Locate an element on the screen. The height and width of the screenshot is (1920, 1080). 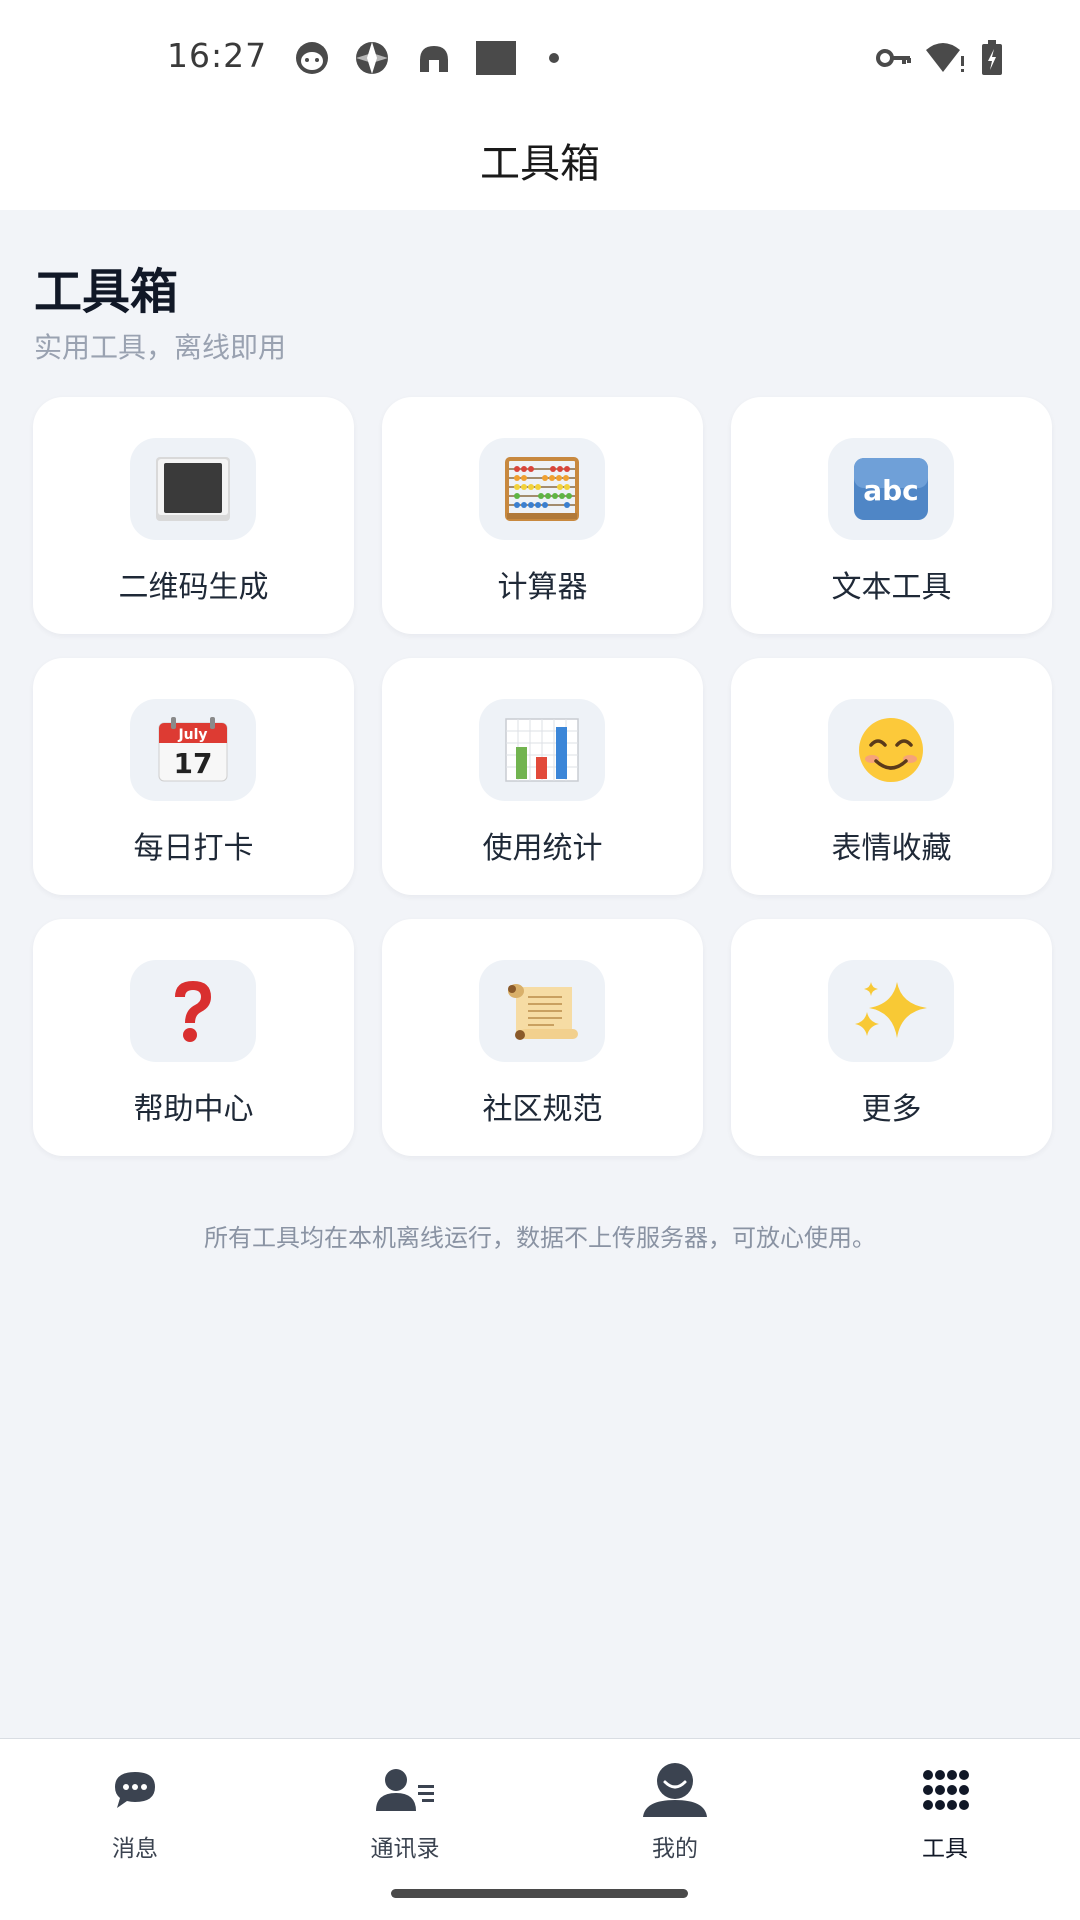
tool-card-emoji-favorites: 表情收藏 is located at coordinates (891, 776).